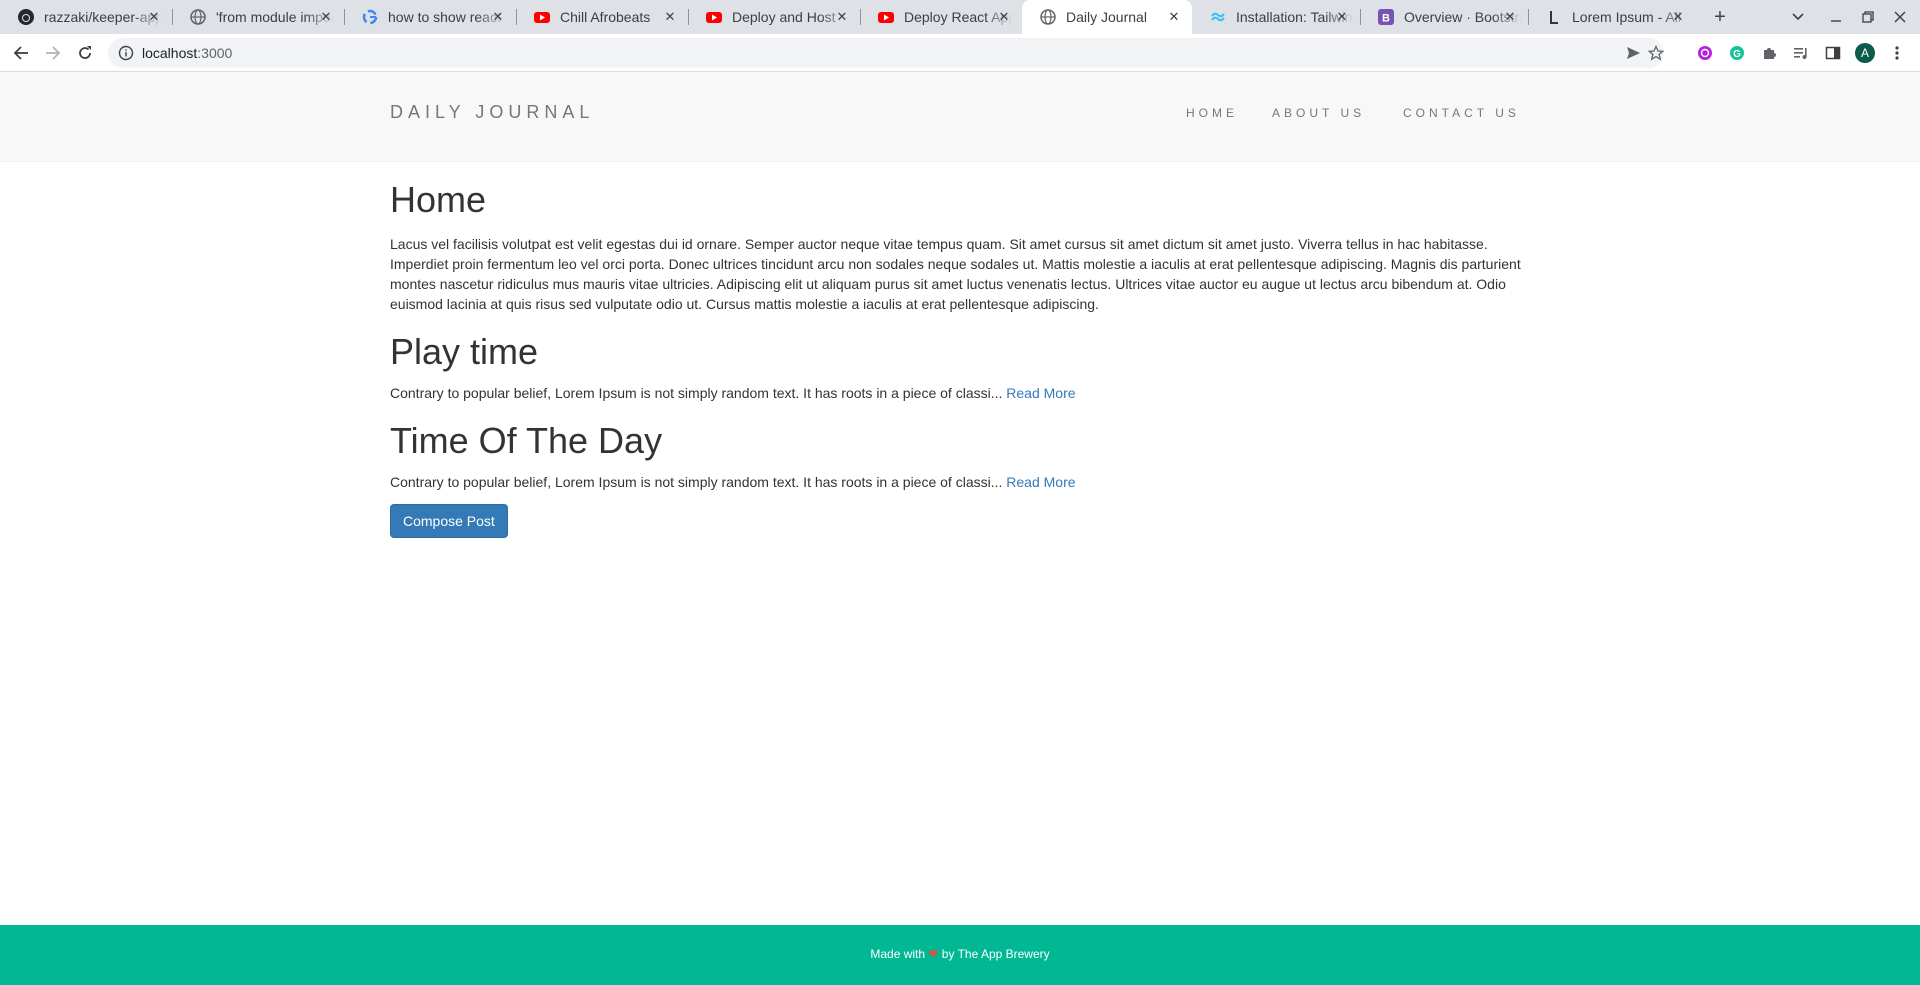 Image resolution: width=1920 pixels, height=985 pixels. Describe the element at coordinates (941, 17) in the screenshot. I see `tab-youtube-deploy-react: Deploy React App ✕` at that location.